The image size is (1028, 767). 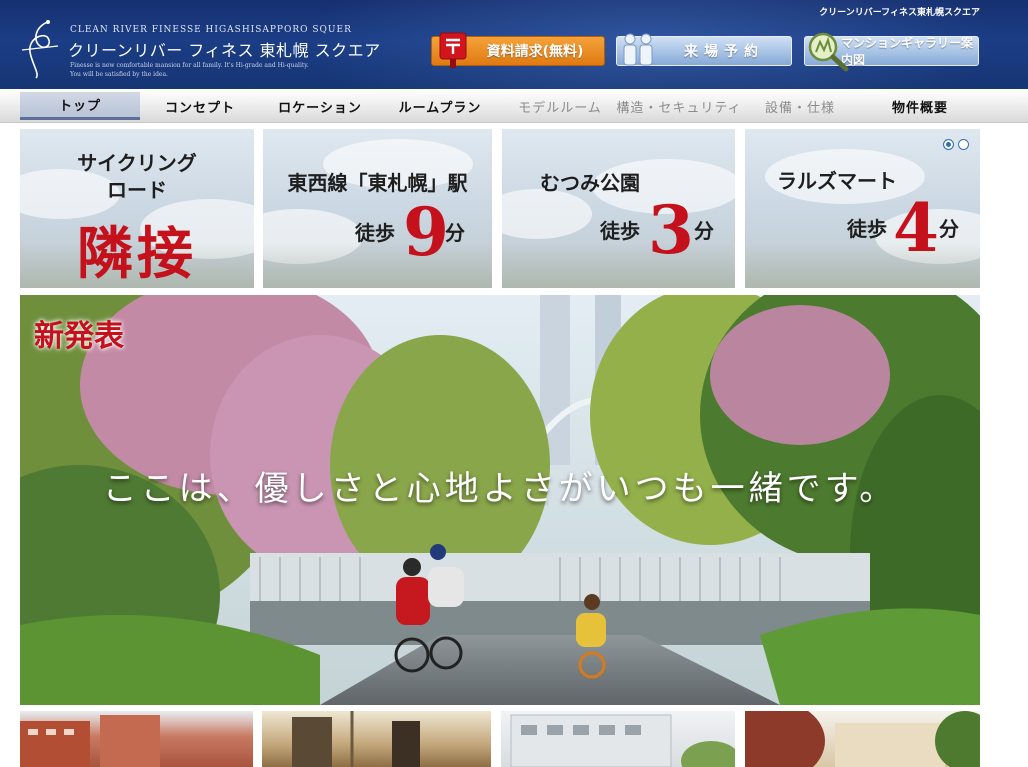 I want to click on nav-structure-security: 構造・セキュリティ, so click(x=679, y=106).